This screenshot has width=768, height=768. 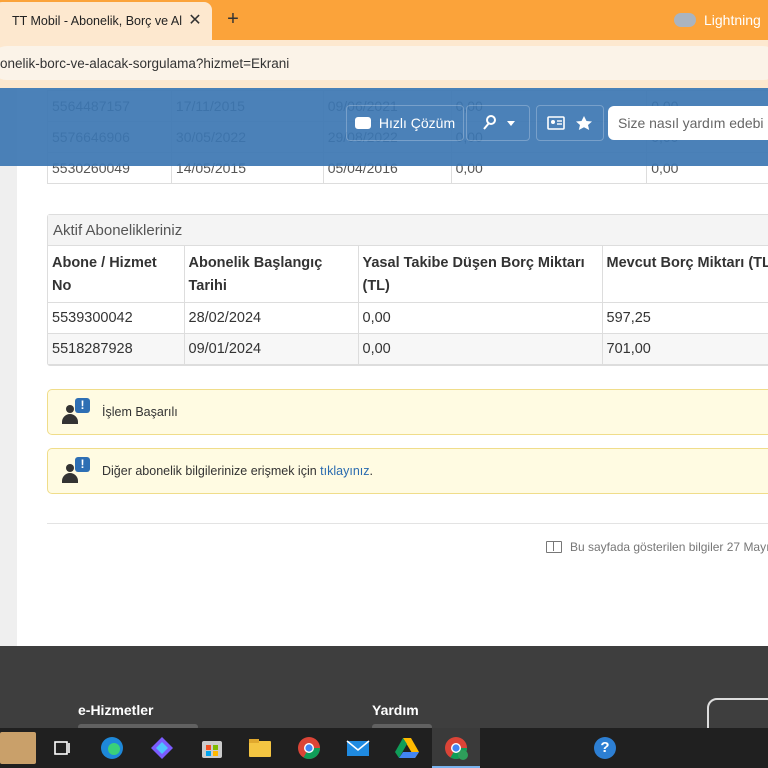 I want to click on quick-solution-label: Hızlı Çözüm, so click(x=417, y=123).